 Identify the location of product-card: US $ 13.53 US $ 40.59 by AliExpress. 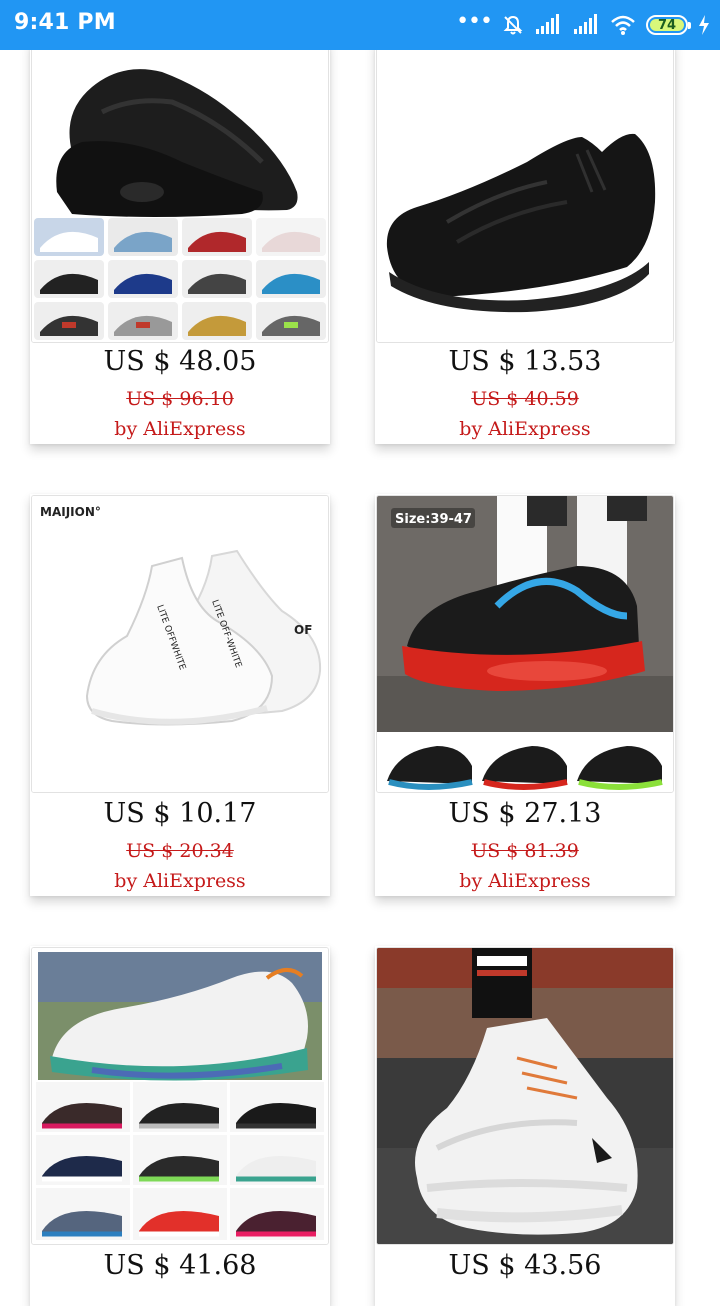
(525, 242).